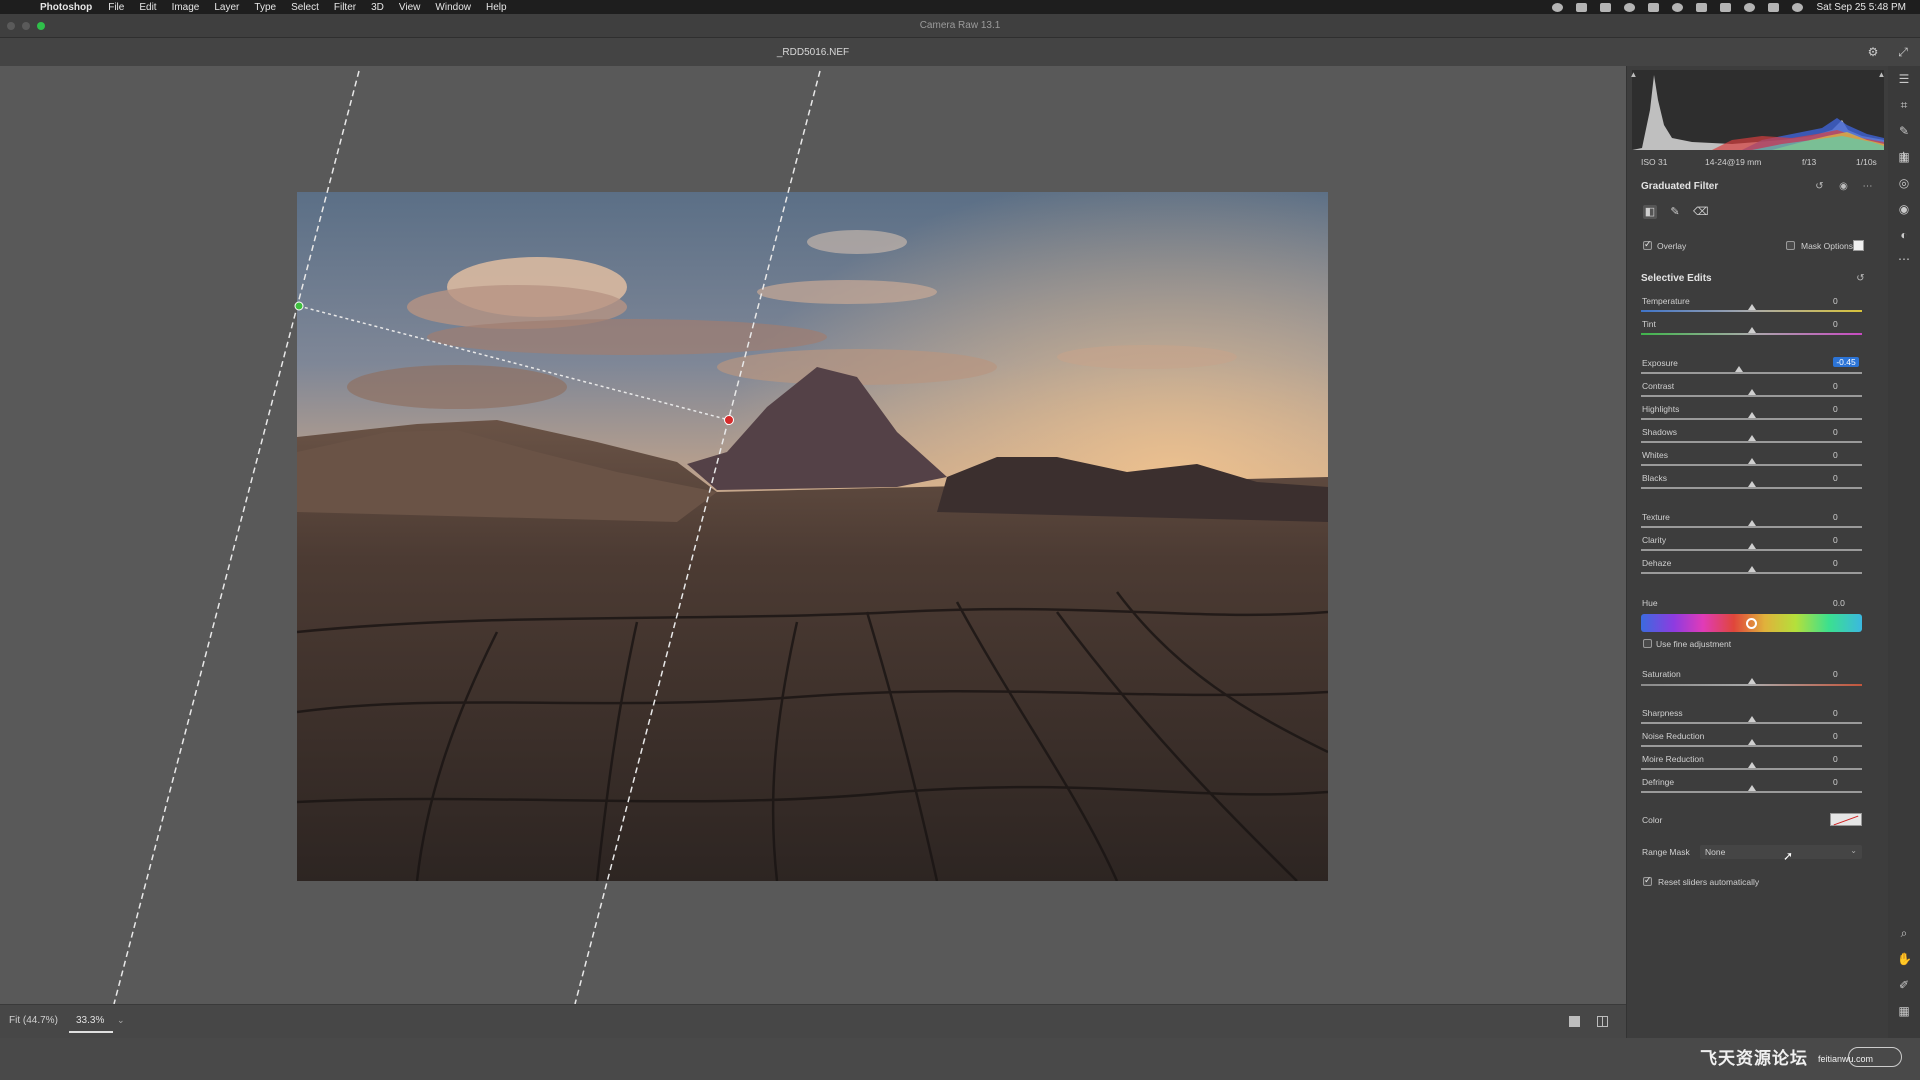 The height and width of the screenshot is (1080, 1920). Describe the element at coordinates (1858, 245) in the screenshot. I see `mask-color-swatch` at that location.